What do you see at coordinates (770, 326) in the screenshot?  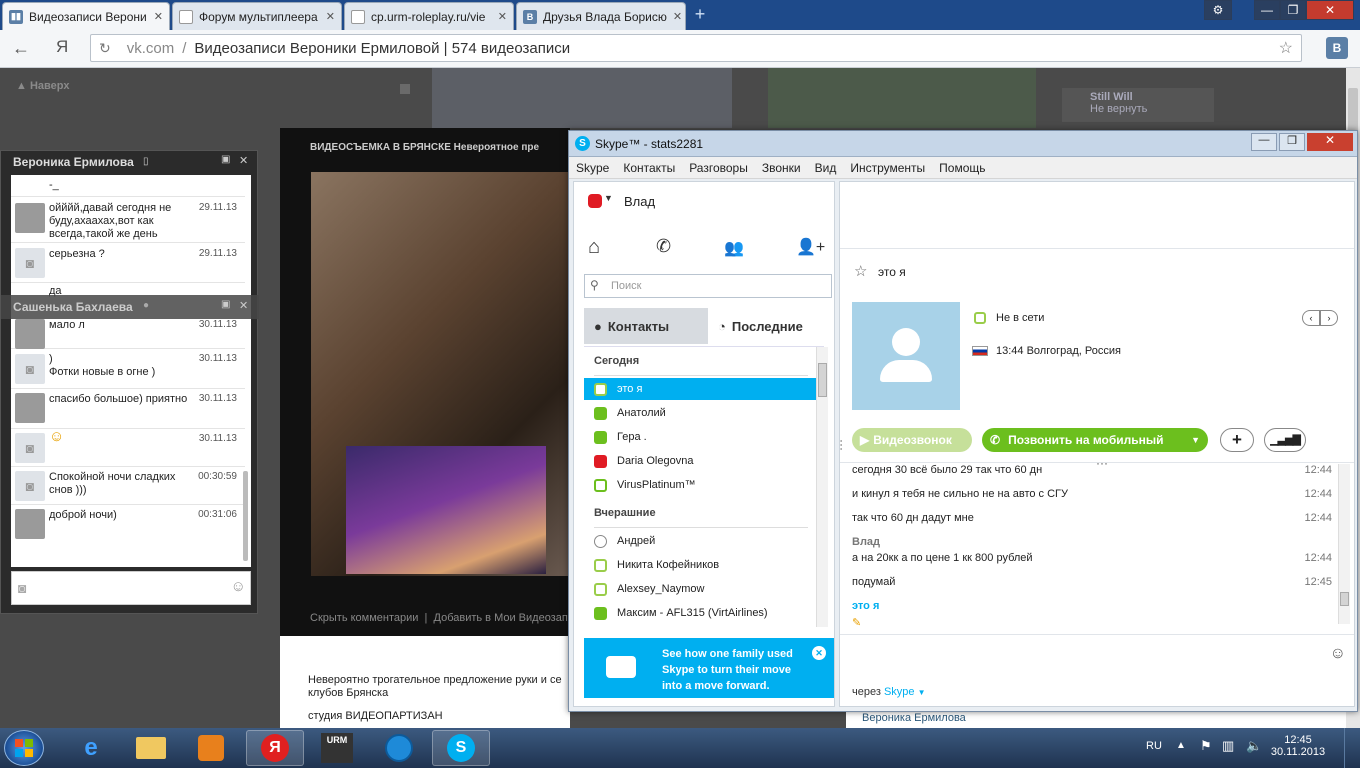 I see `tab-recent: ◔ Последние` at bounding box center [770, 326].